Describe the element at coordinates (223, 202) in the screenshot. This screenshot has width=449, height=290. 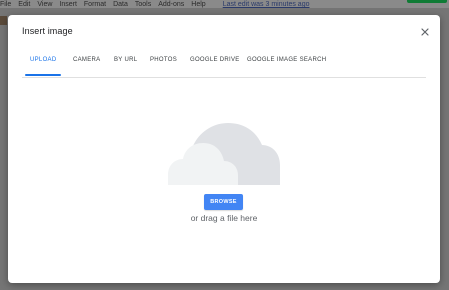
I see `browse-button: BROWSE` at that location.